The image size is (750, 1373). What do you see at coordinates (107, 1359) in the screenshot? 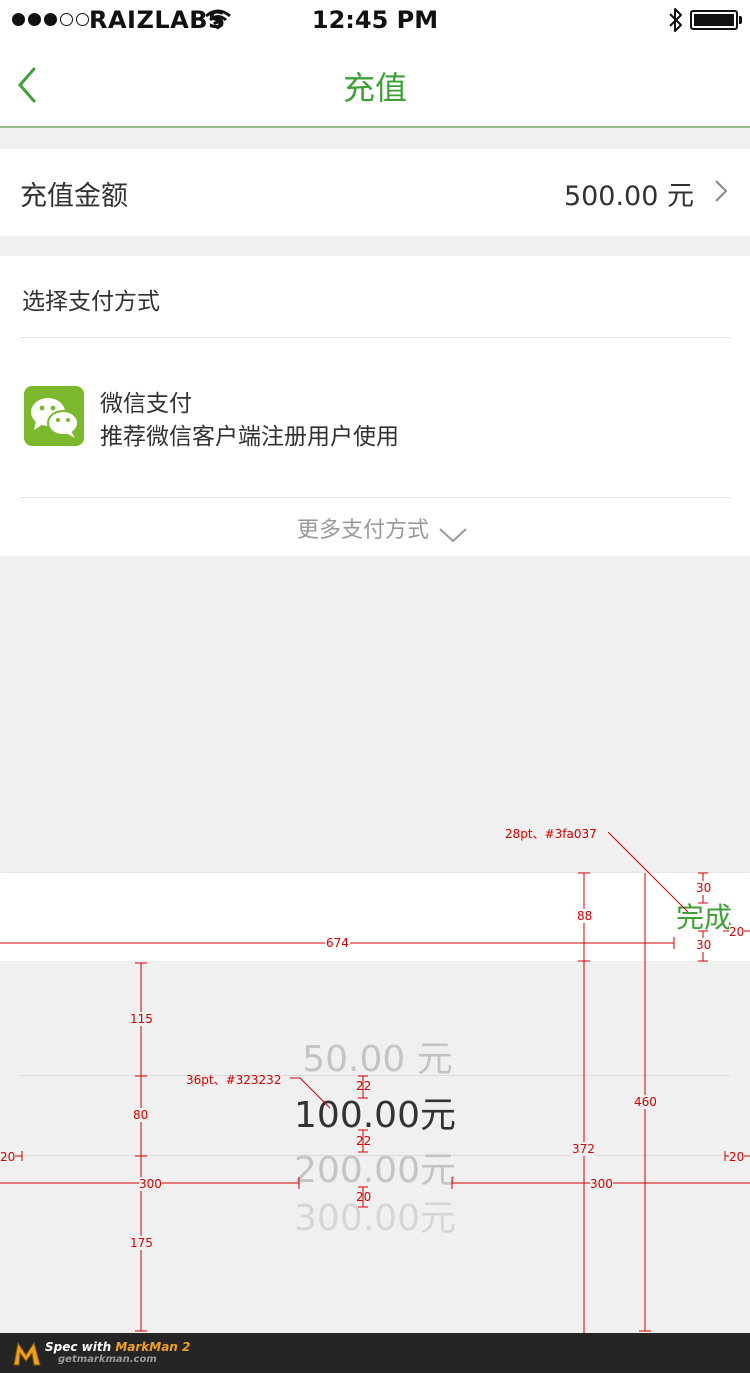
I see `markman-url: getmarkman.com` at bounding box center [107, 1359].